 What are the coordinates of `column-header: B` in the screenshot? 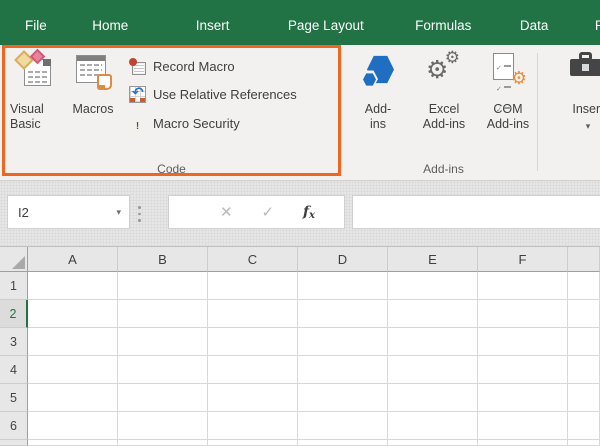 It's located at (163, 259).